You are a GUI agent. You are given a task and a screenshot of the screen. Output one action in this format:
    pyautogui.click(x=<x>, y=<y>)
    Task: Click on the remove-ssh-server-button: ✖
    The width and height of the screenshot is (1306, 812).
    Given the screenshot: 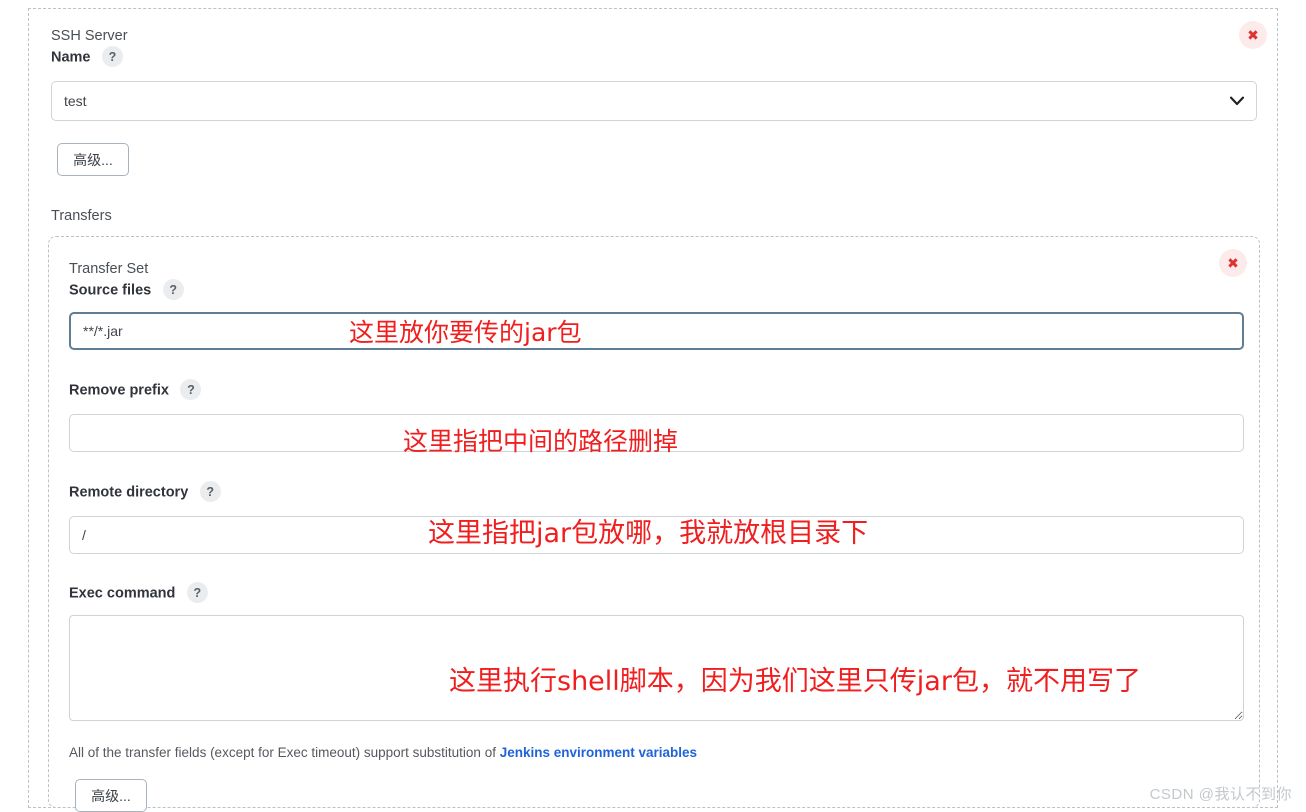 What is the action you would take?
    pyautogui.click(x=1253, y=35)
    